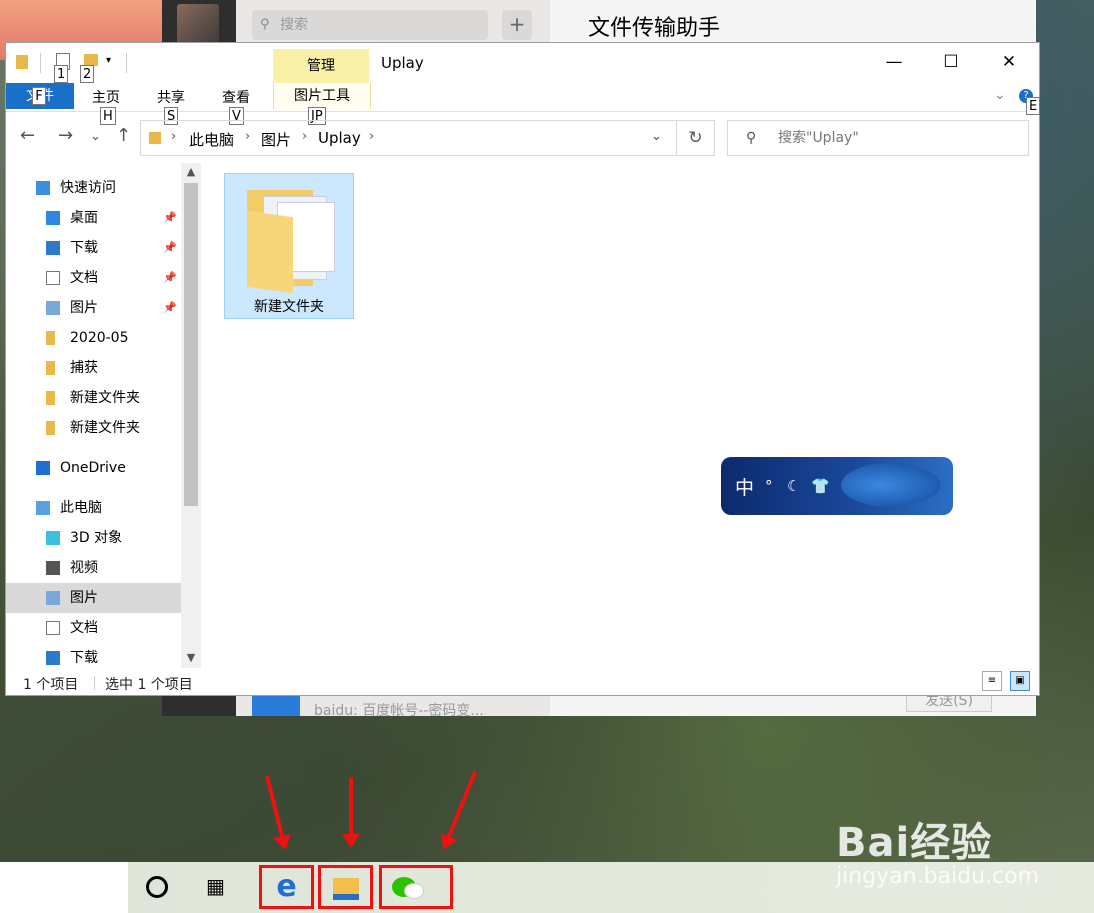 The width and height of the screenshot is (1094, 913). Describe the element at coordinates (99, 338) in the screenshot. I see `sidebar-item-label: 2020-05` at that location.